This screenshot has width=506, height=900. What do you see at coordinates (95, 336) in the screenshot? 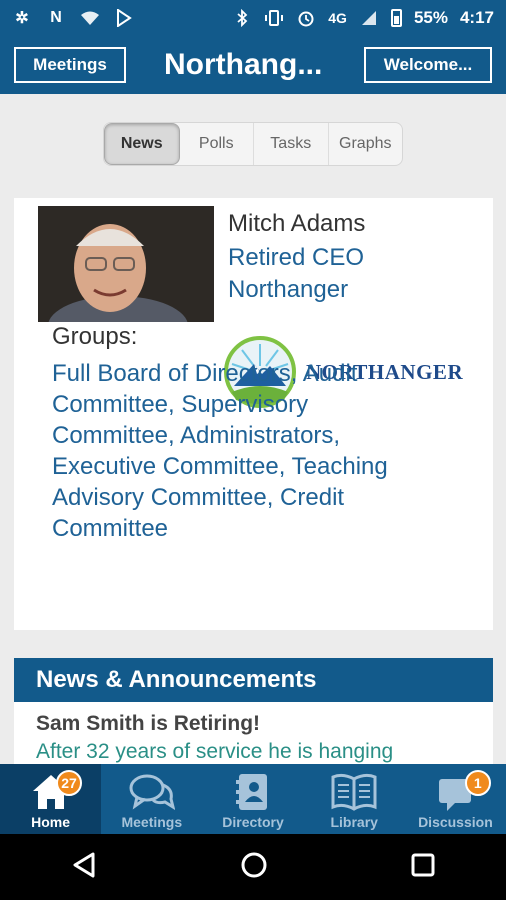
I see `groups-label: Groups:` at bounding box center [95, 336].